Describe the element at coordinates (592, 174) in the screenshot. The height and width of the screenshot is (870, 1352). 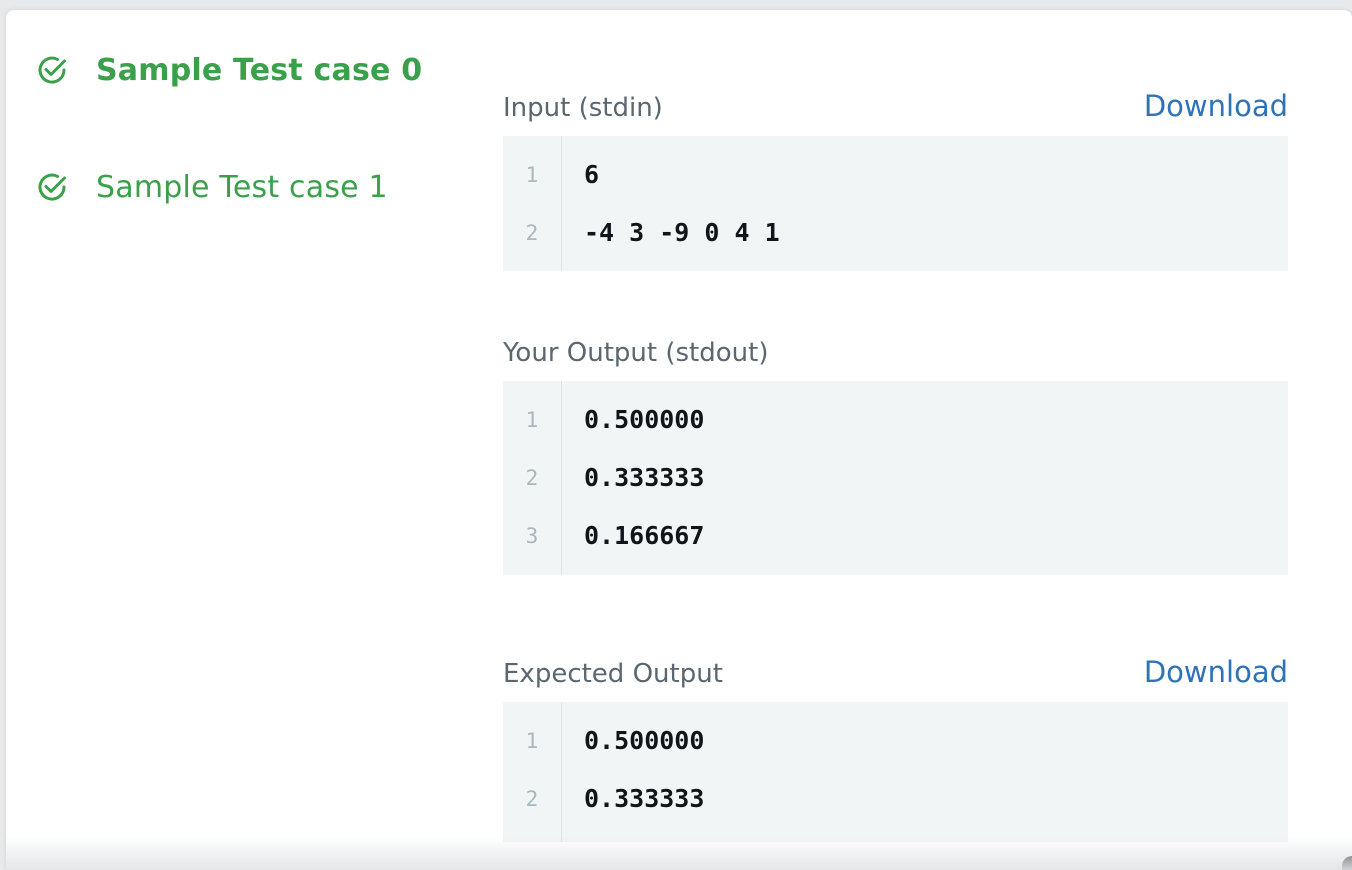
I see `code-line: 6` at that location.